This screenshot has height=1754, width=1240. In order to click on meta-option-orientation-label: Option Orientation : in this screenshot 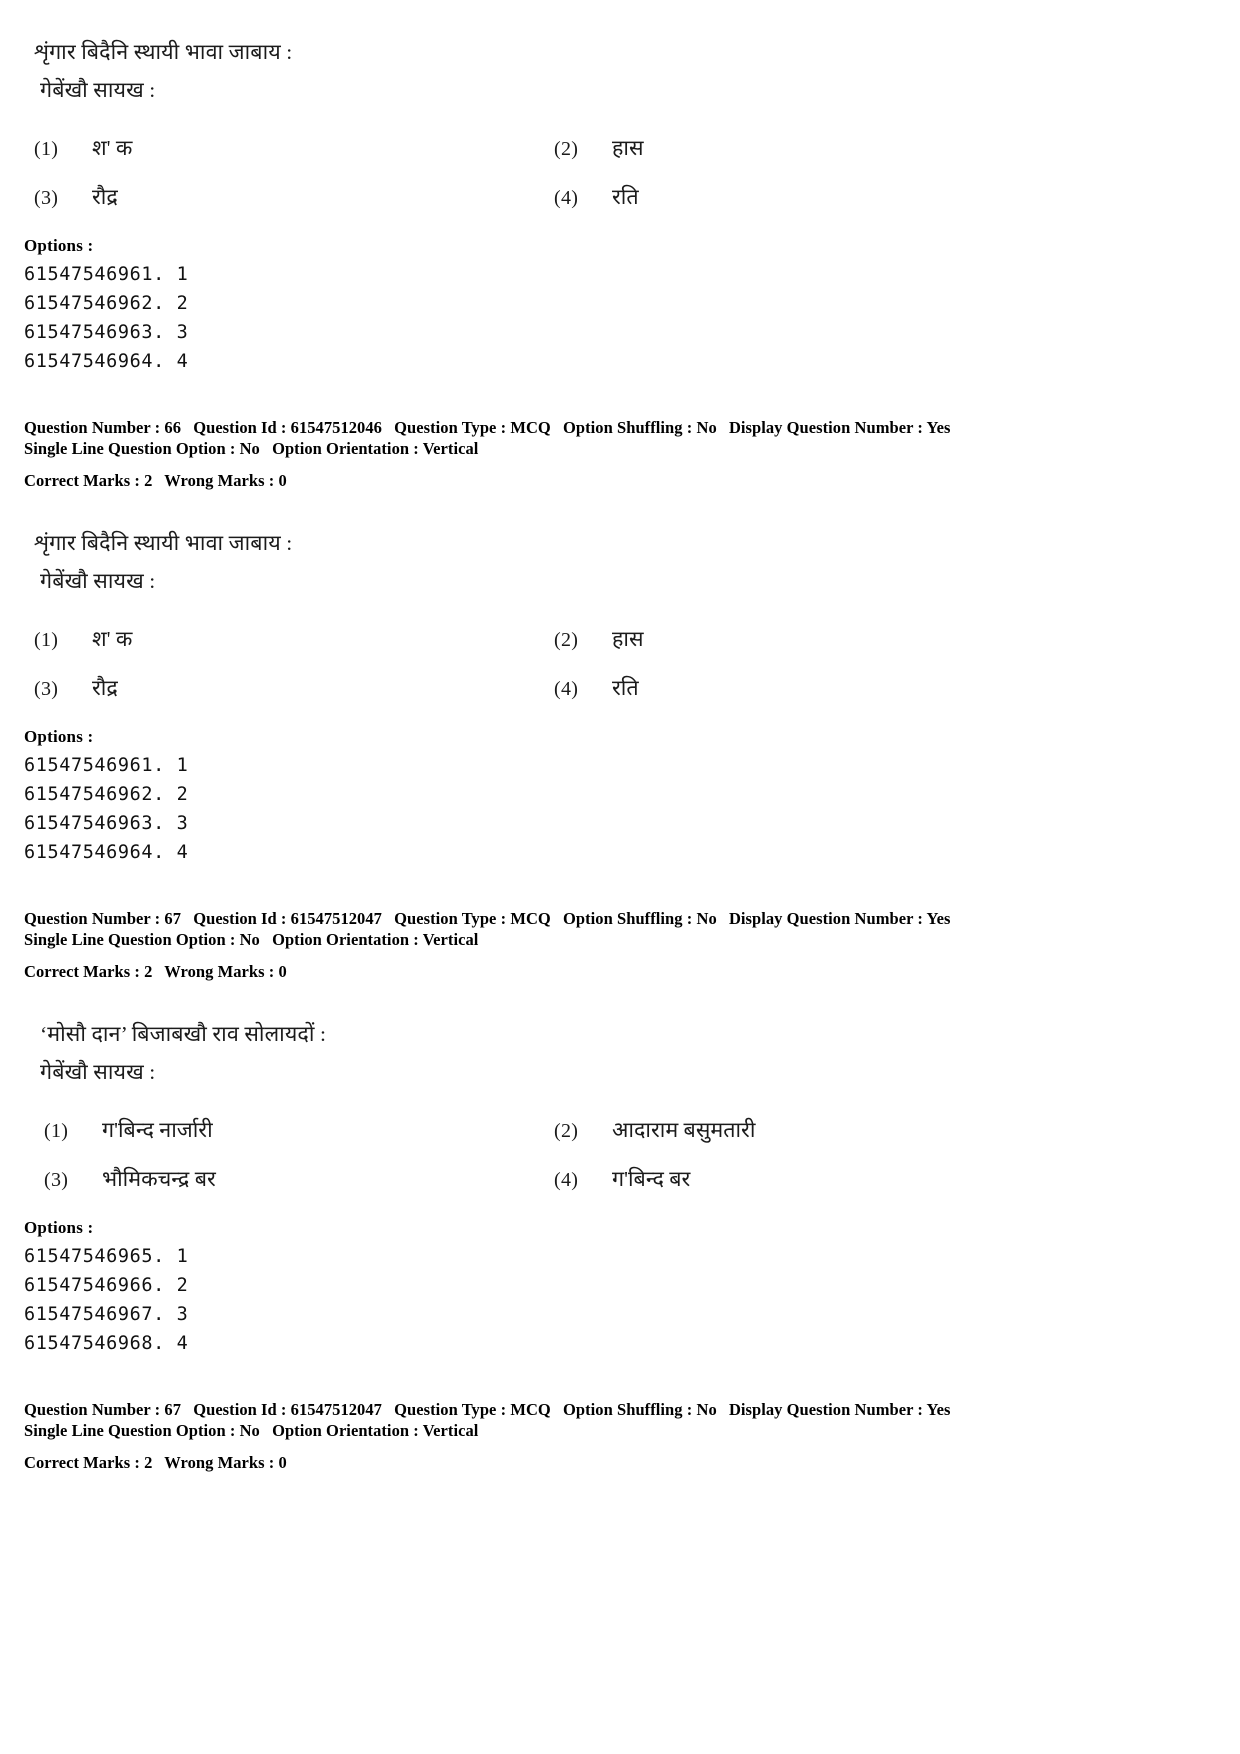, I will do `click(345, 939)`.